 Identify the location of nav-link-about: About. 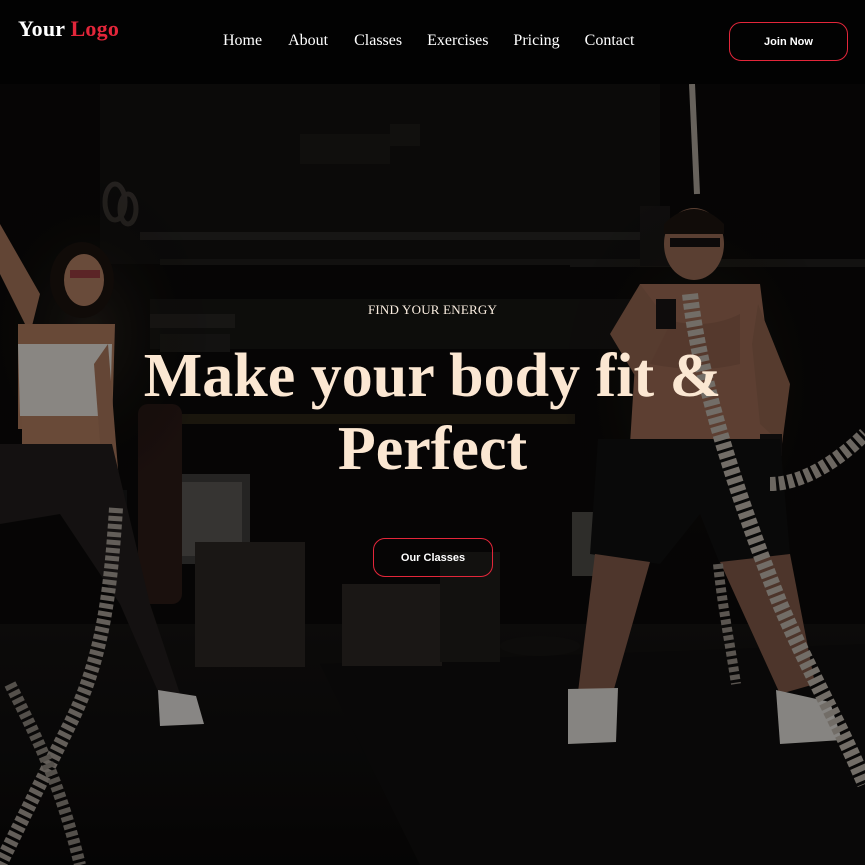
(308, 41).